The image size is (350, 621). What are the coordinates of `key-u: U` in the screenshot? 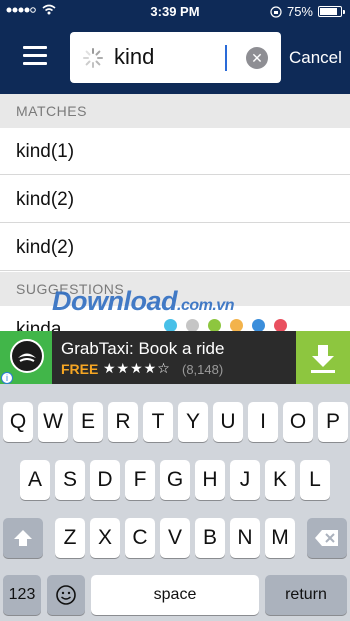 It's located at (228, 422).